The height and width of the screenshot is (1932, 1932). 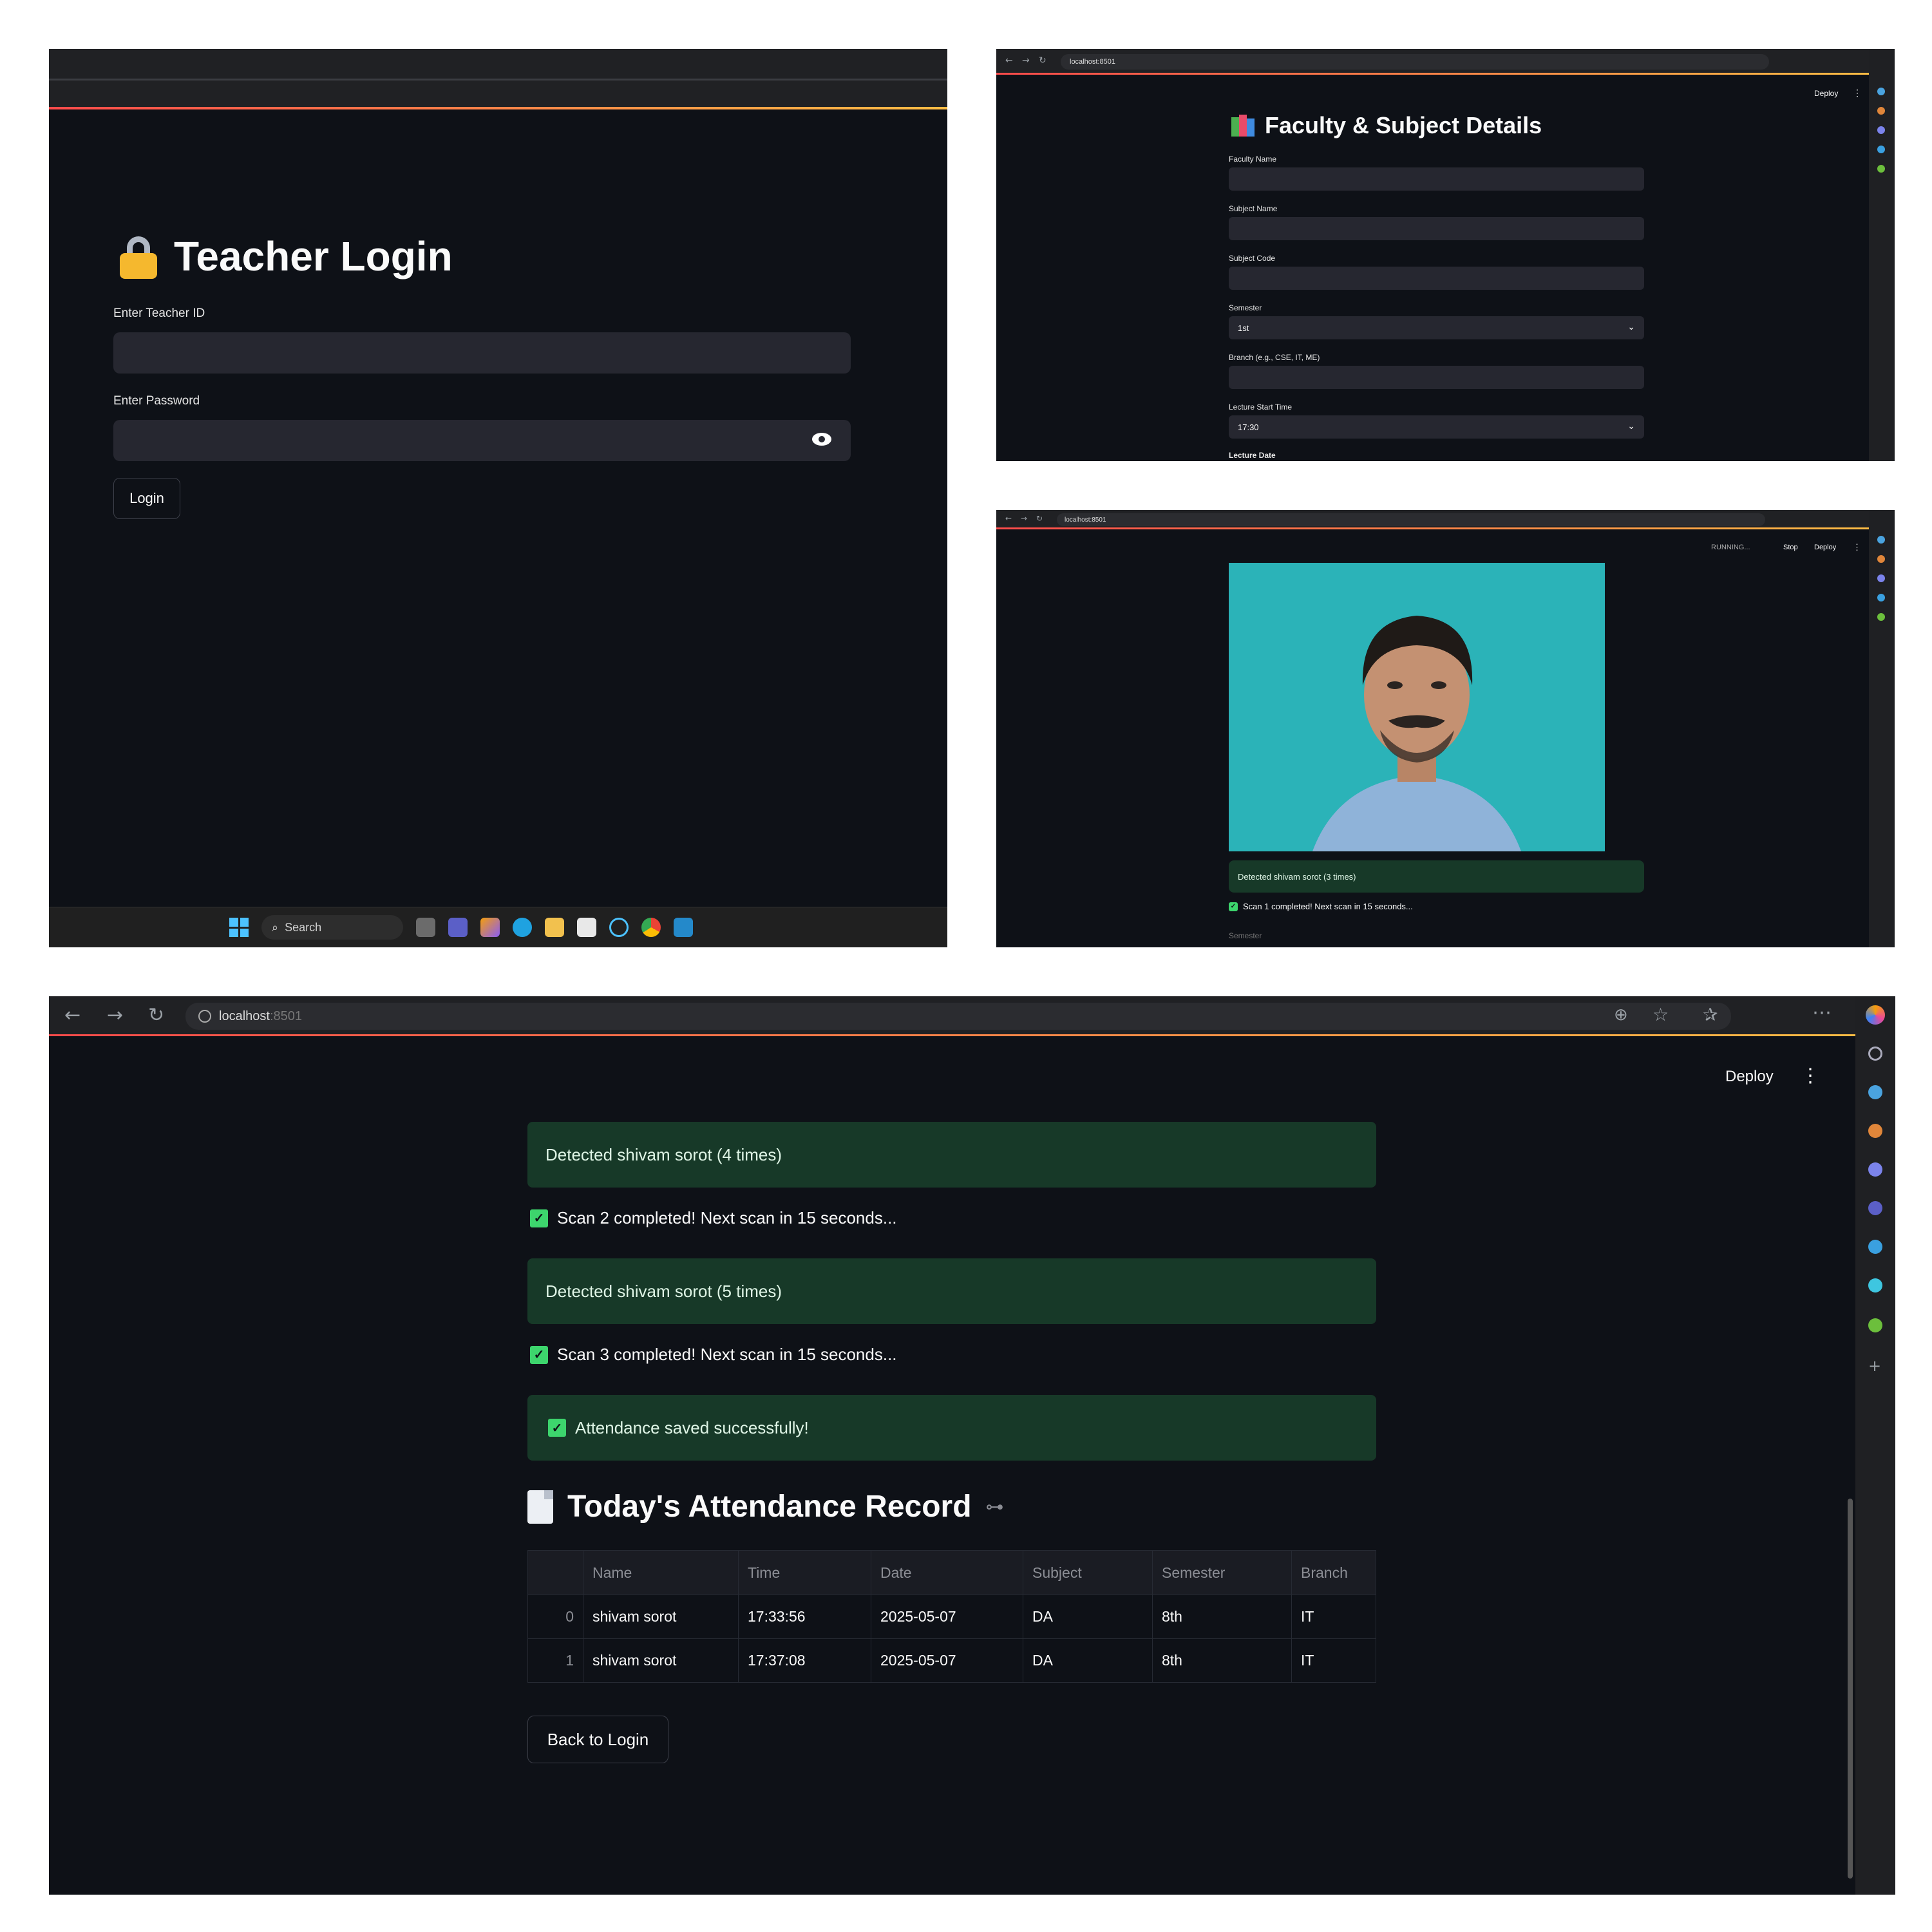 What do you see at coordinates (1851, 1689) in the screenshot?
I see `scrollbar` at bounding box center [1851, 1689].